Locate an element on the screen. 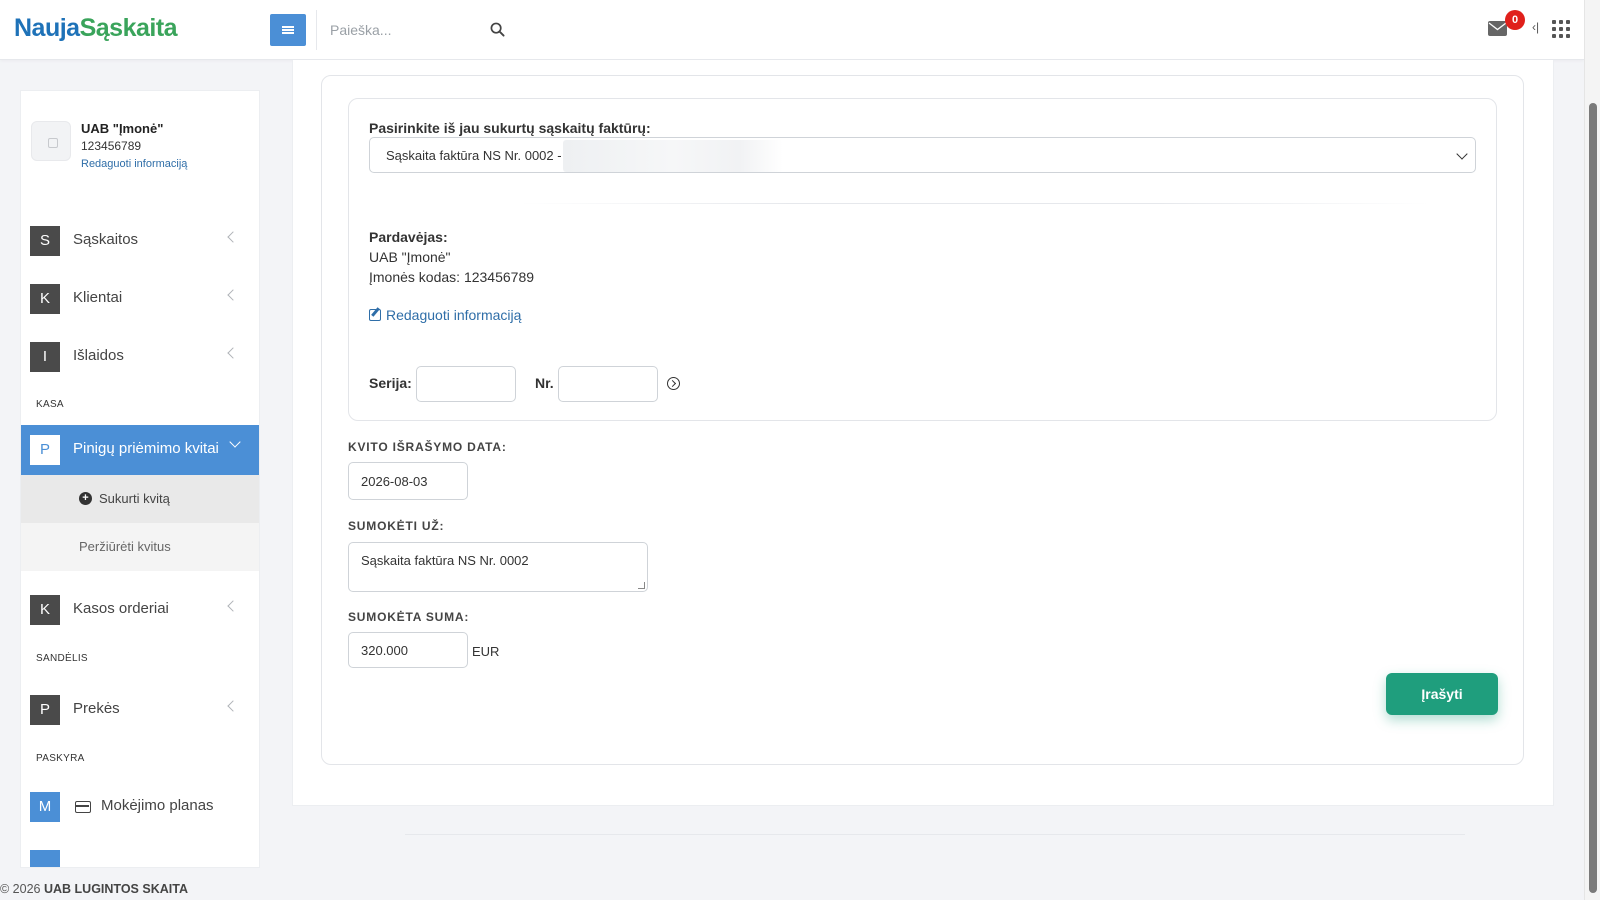 Image resolution: width=1600 pixels, height=900 pixels. date-label: KVITO IŠRAŠYMO DATA: is located at coordinates (427, 447).